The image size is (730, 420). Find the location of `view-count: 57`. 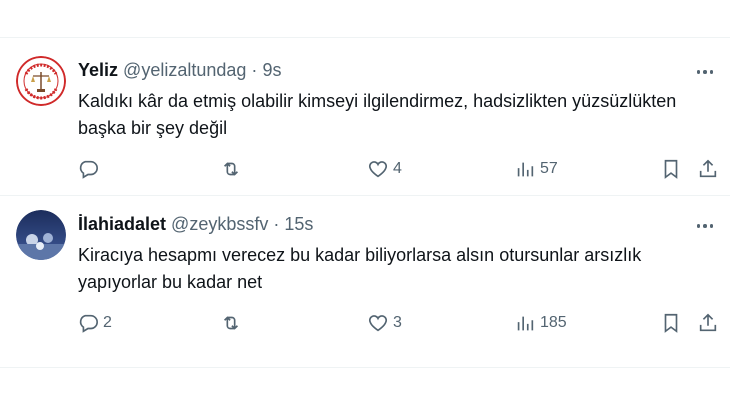

view-count: 57 is located at coordinates (549, 168).